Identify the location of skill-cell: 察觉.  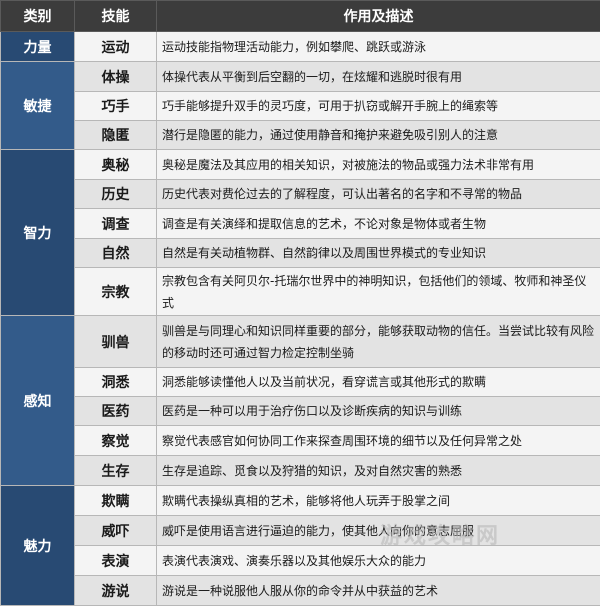
(116, 441).